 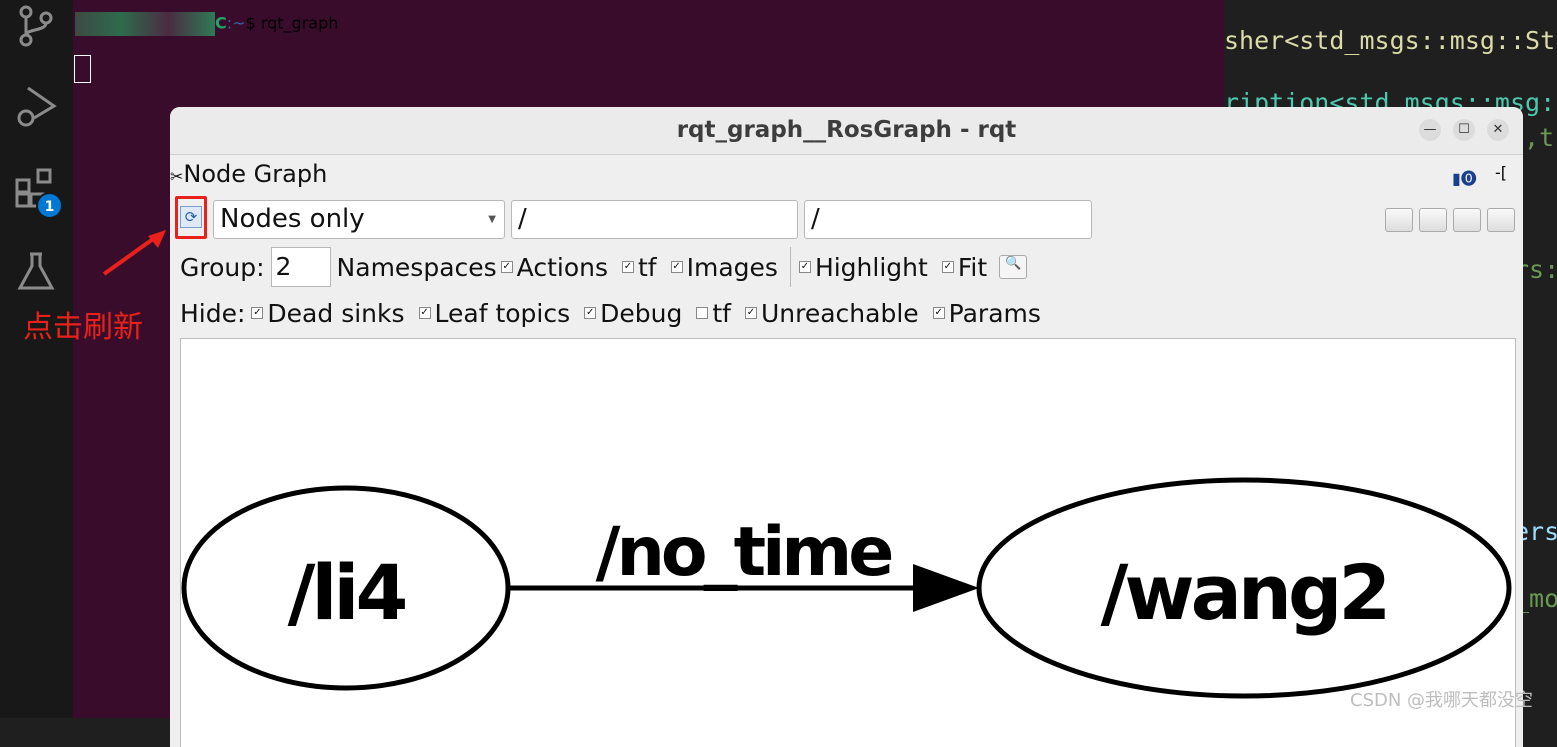 What do you see at coordinates (750, 313) in the screenshot?
I see `unreachable-checkbox: ✓` at bounding box center [750, 313].